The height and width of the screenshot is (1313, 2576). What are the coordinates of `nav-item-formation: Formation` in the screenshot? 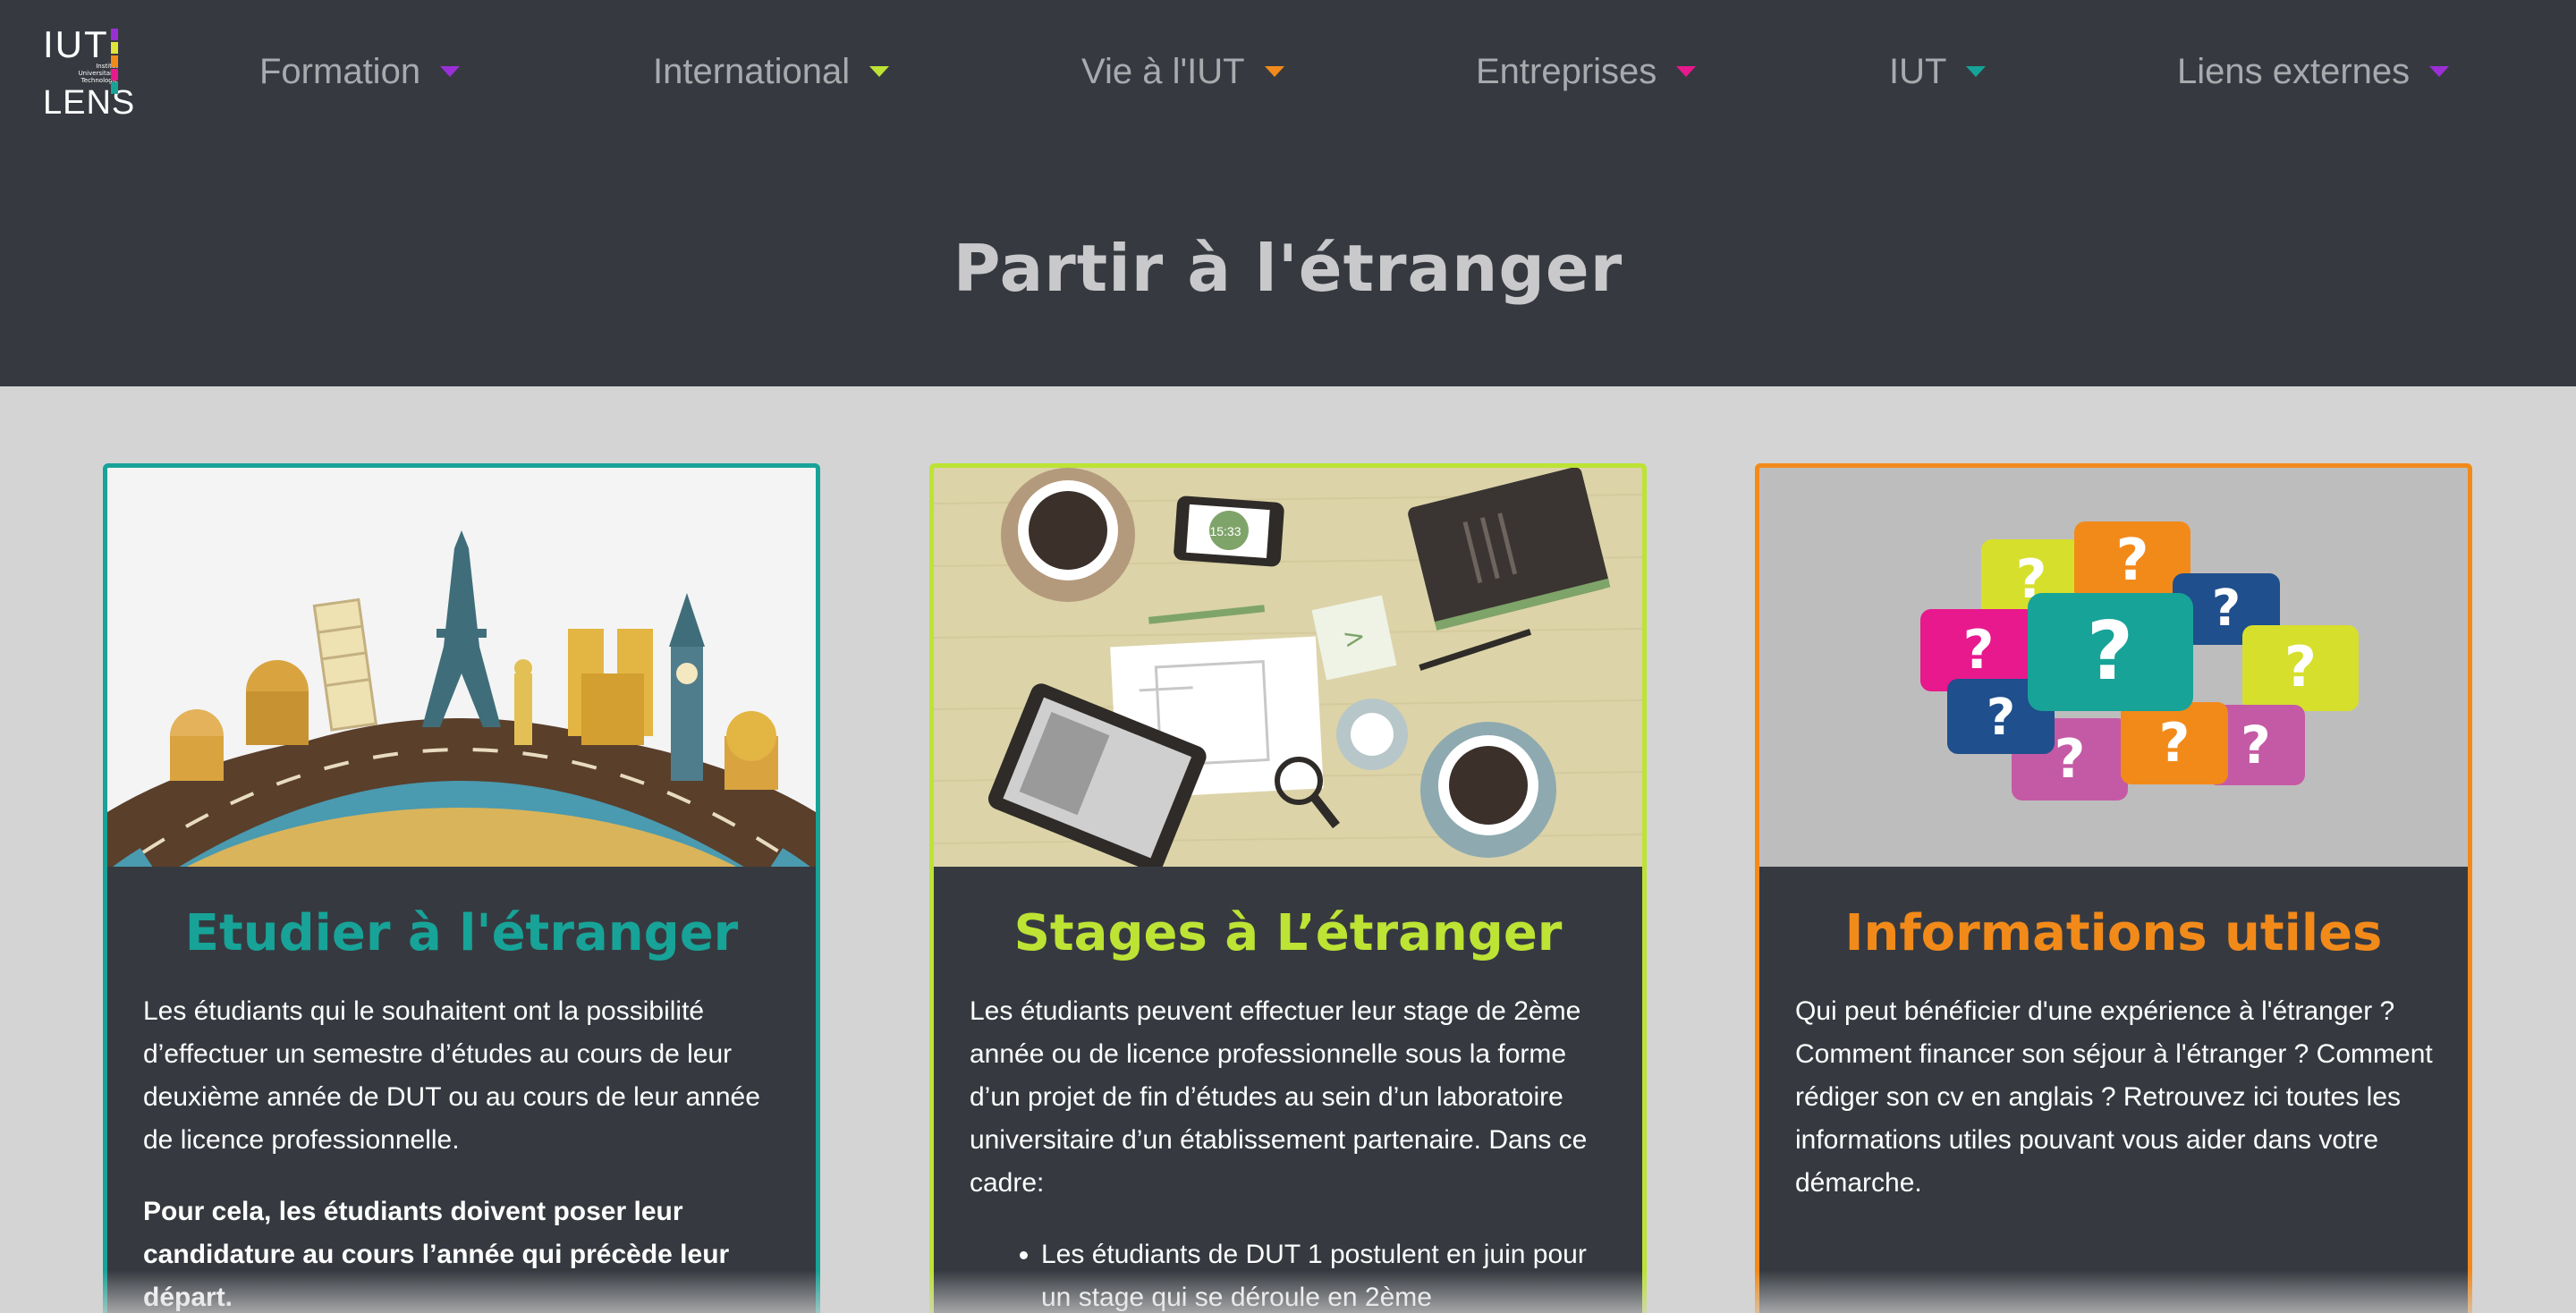 It's located at (360, 71).